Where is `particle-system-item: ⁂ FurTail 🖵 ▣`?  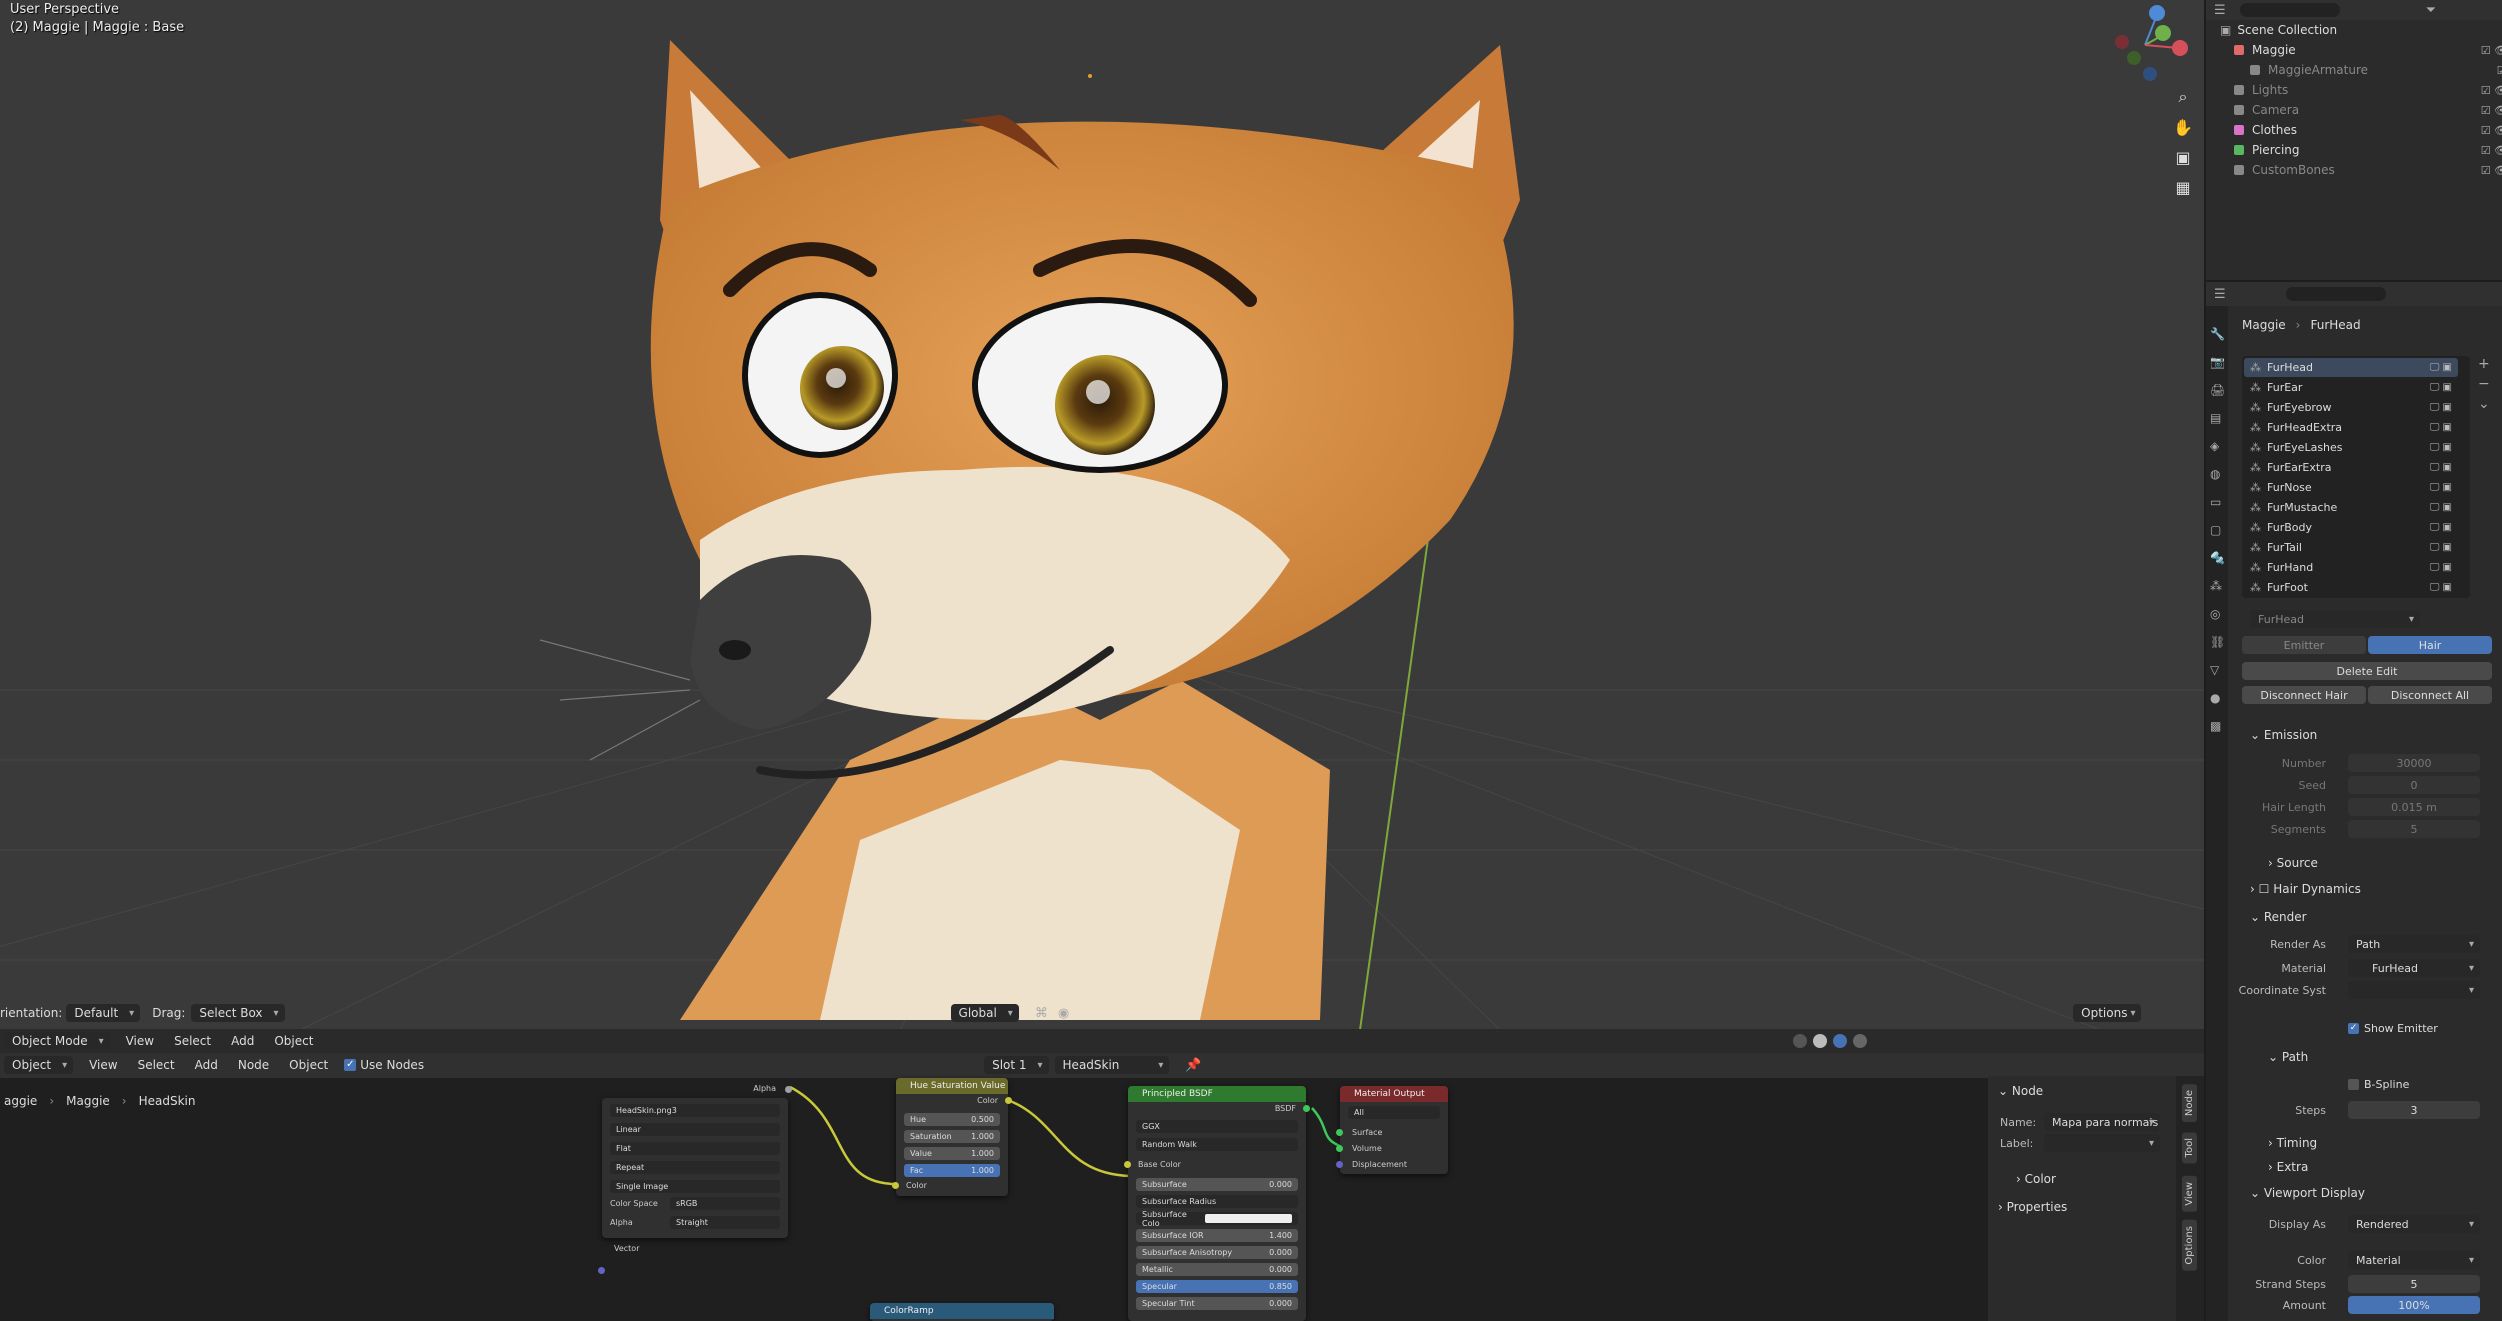 particle-system-item: ⁂ FurTail 🖵 ▣ is located at coordinates (2351, 547).